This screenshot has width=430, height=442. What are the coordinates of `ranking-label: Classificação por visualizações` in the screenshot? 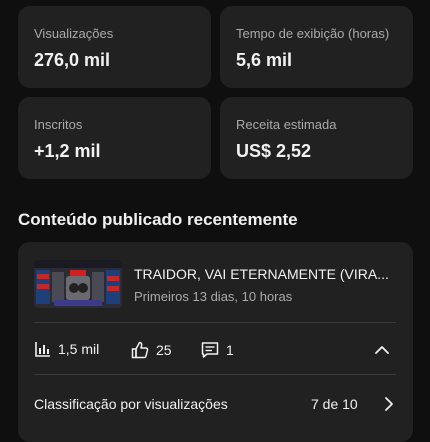 It's located at (131, 404).